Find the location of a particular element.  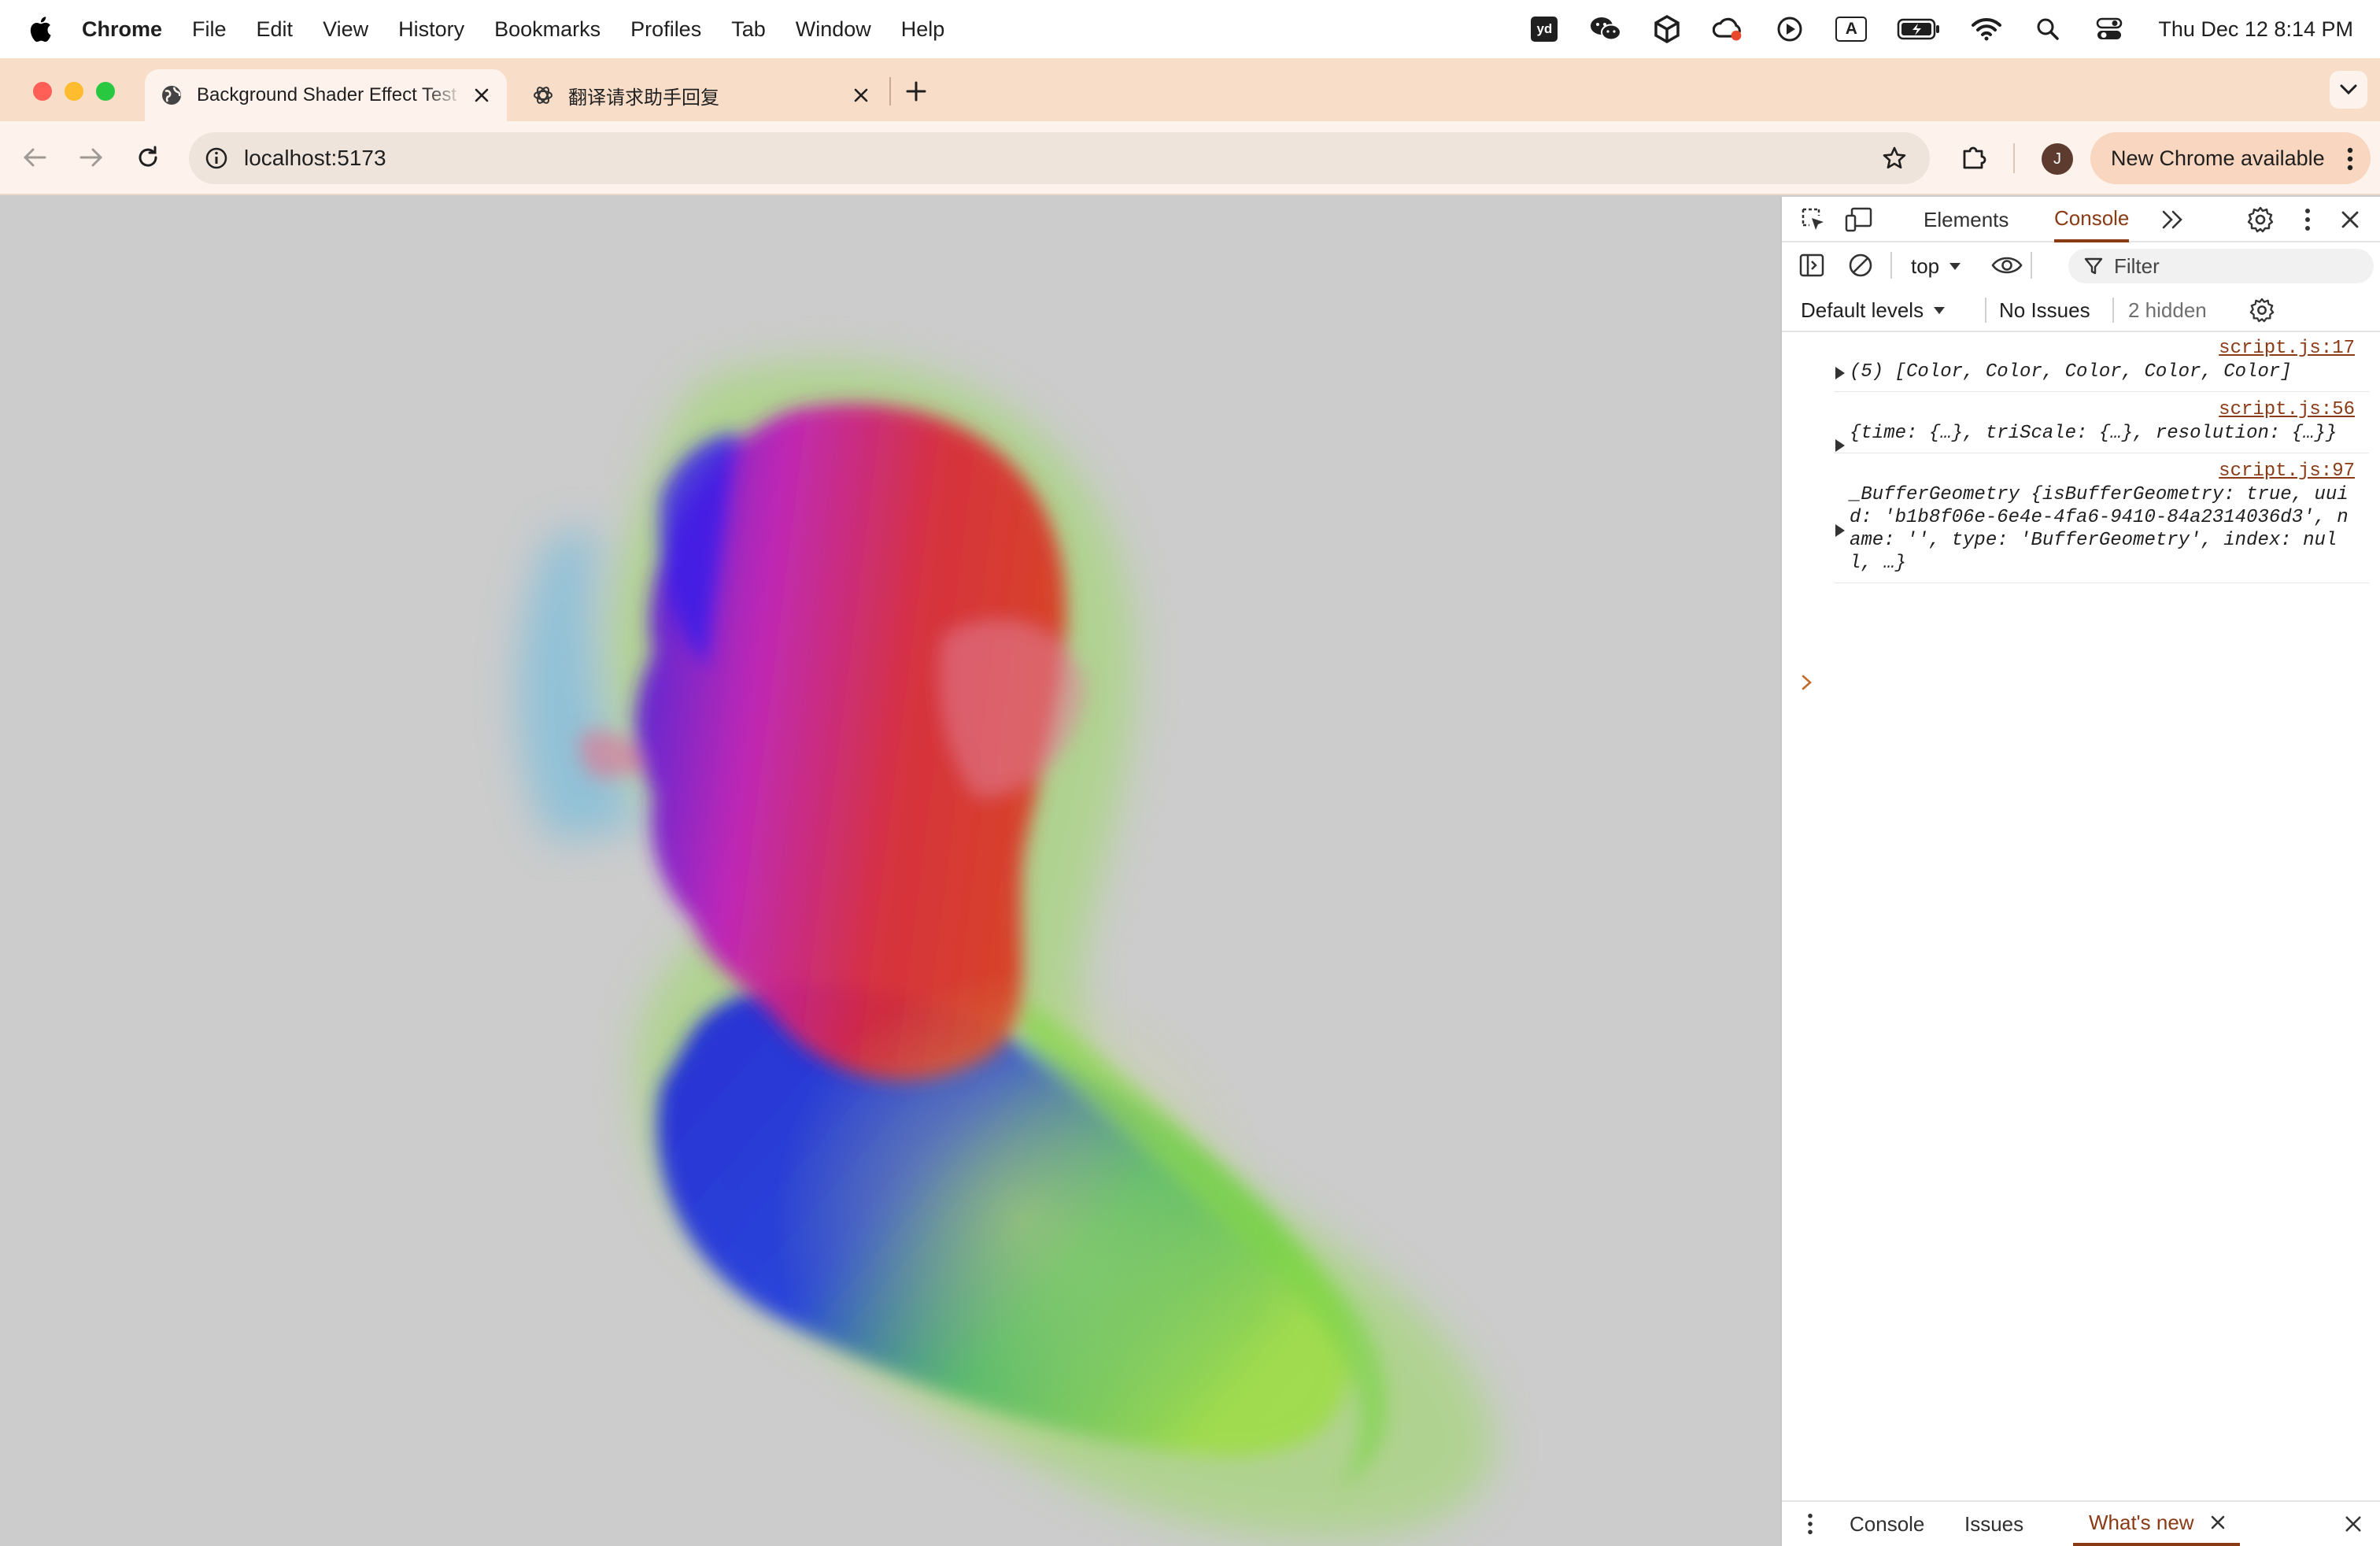

youdao-icon: yd is located at coordinates (1544, 29).